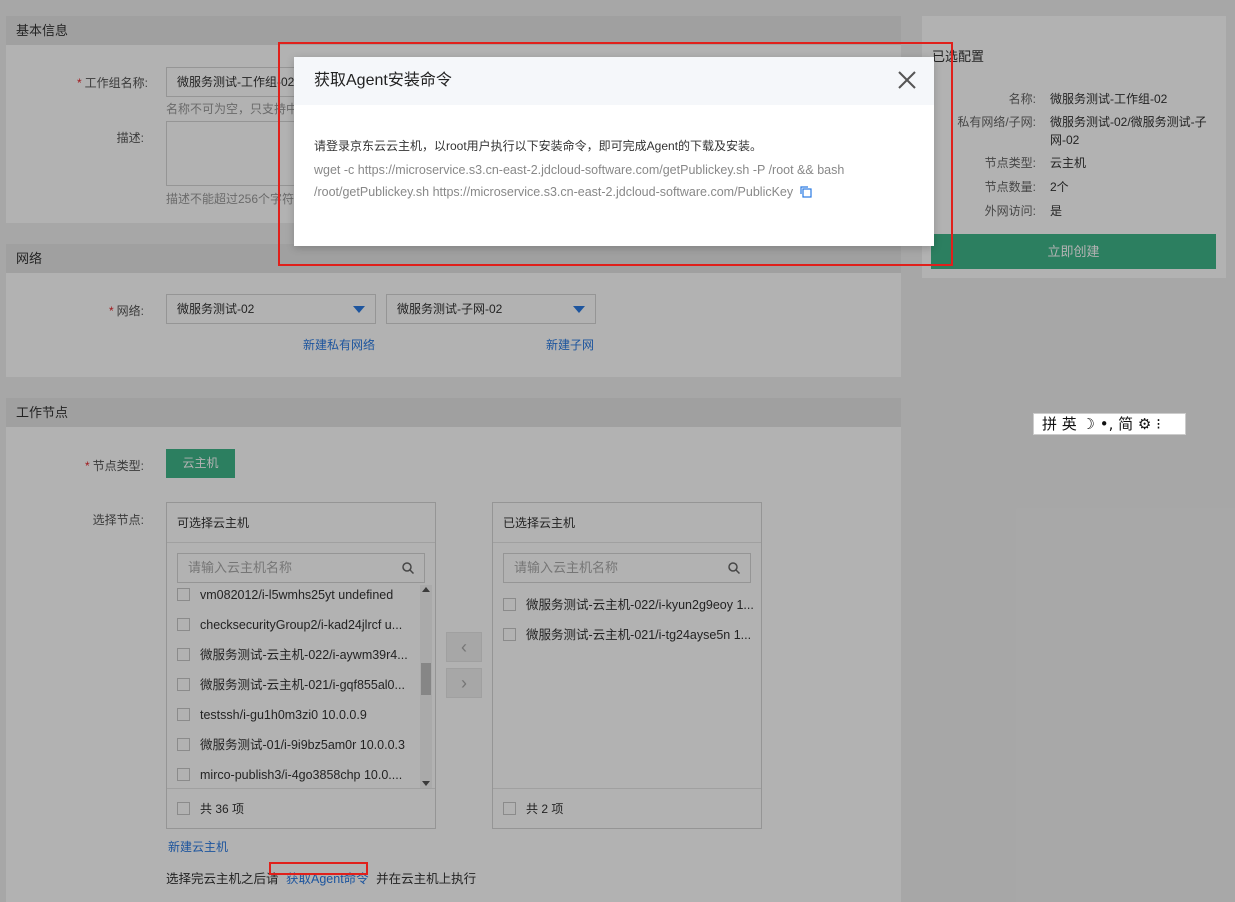 Image resolution: width=1235 pixels, height=902 pixels. What do you see at coordinates (615, 154) in the screenshot?
I see `annotation-box-modal` at bounding box center [615, 154].